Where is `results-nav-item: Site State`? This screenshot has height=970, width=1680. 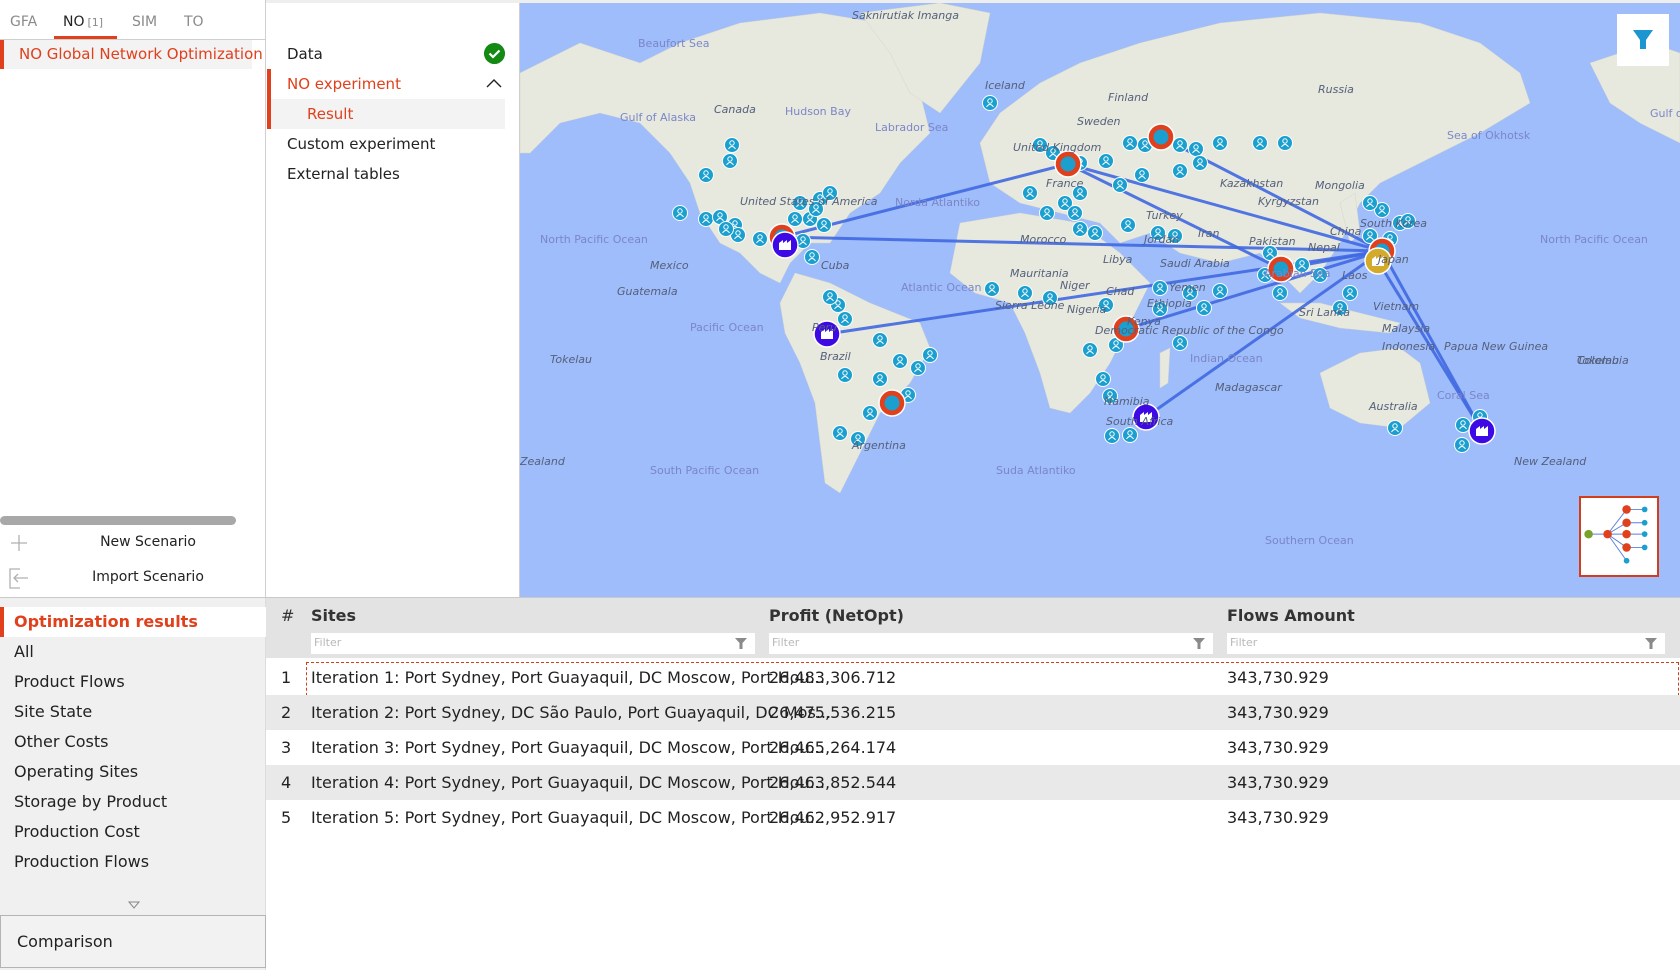
results-nav-item: Site State is located at coordinates (133, 712).